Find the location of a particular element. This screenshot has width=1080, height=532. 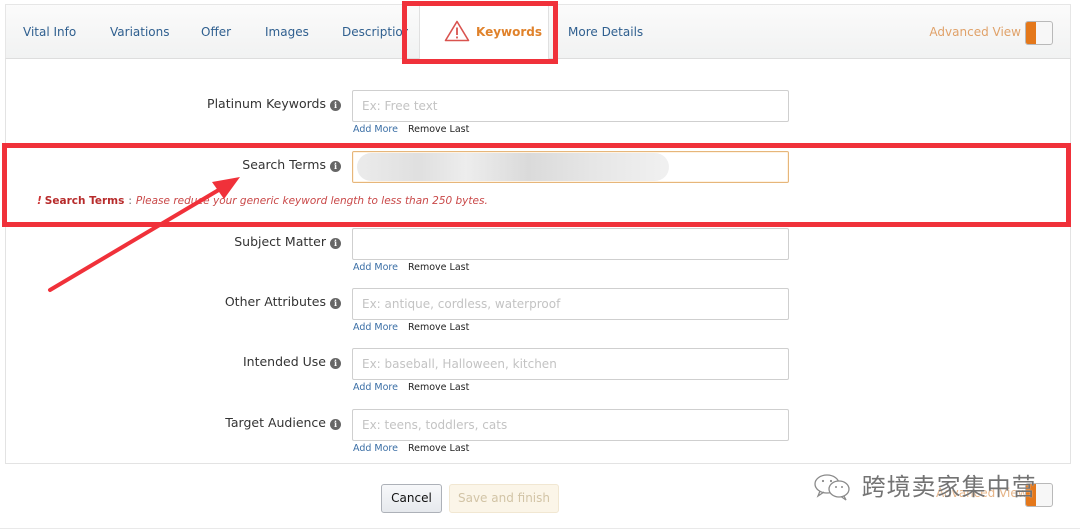

advanced-view-toggle is located at coordinates (1039, 33).